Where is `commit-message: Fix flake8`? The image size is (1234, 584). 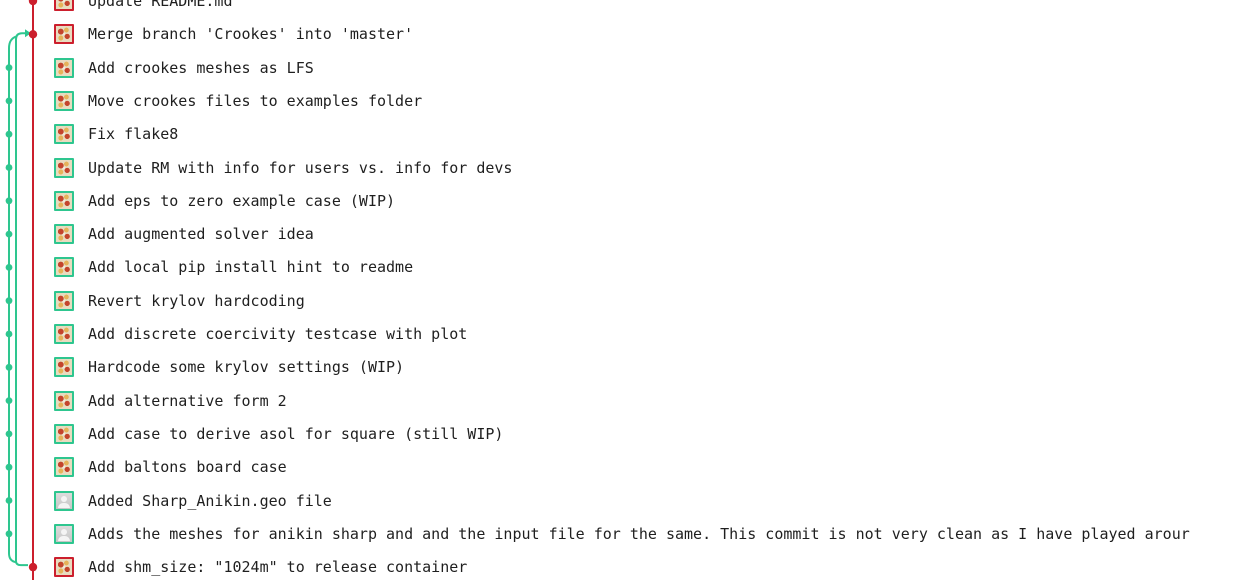 commit-message: Fix flake8 is located at coordinates (133, 134).